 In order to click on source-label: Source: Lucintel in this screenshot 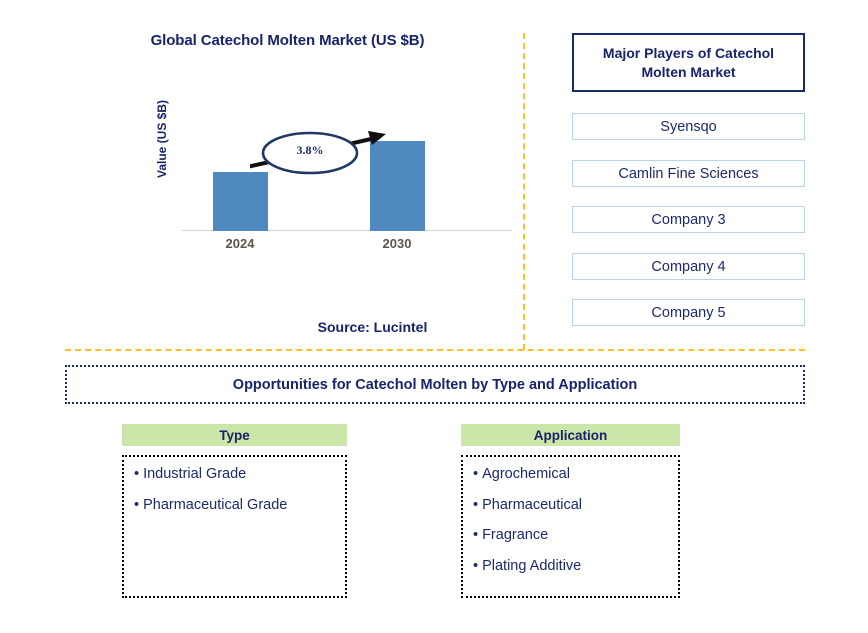, I will do `click(372, 327)`.